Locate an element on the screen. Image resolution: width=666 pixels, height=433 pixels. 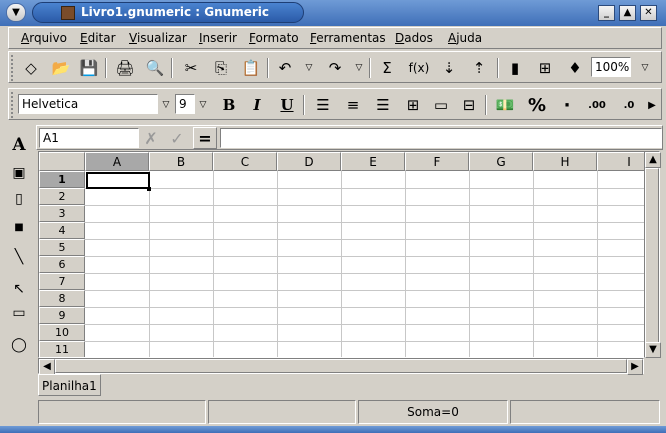
vertical-scrollbar: ▲ ▼ is located at coordinates (652, 254).